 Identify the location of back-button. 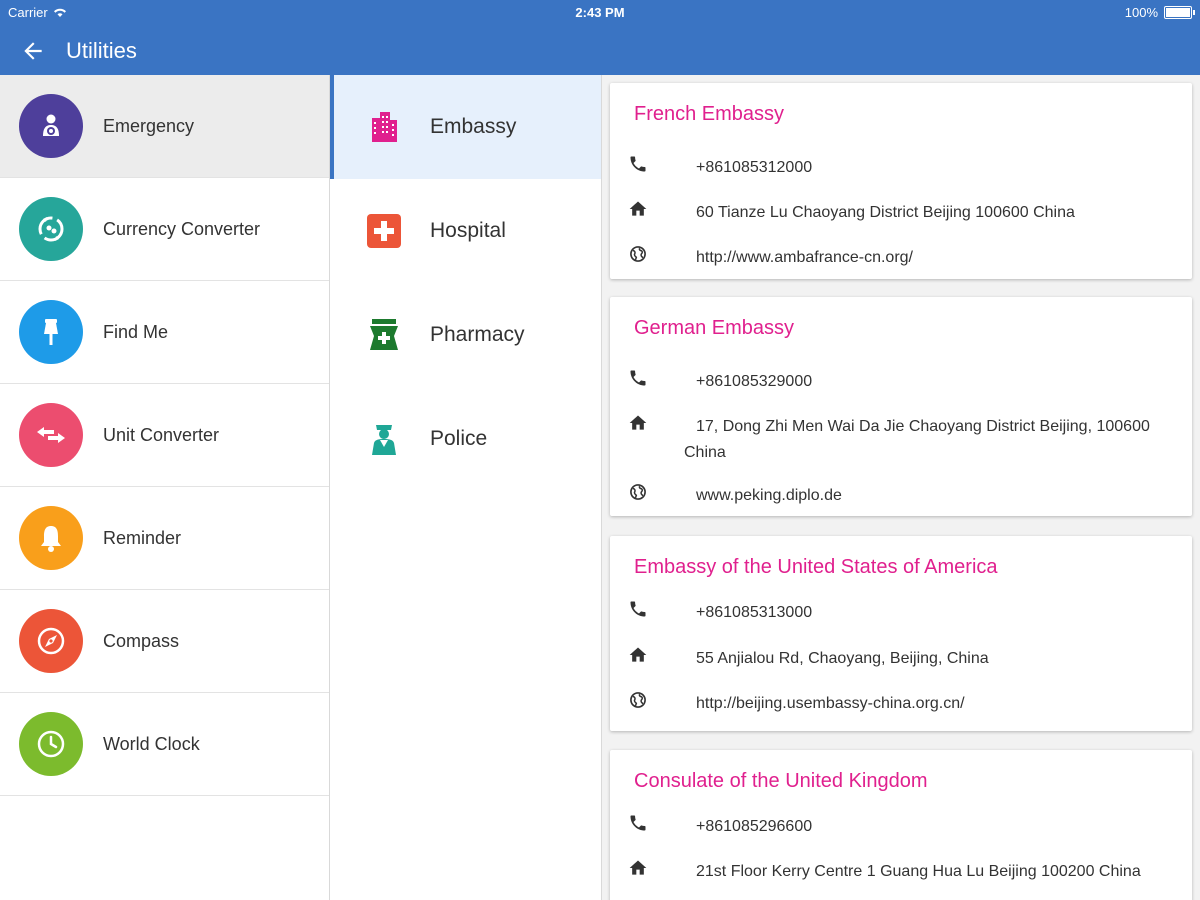
(33, 51).